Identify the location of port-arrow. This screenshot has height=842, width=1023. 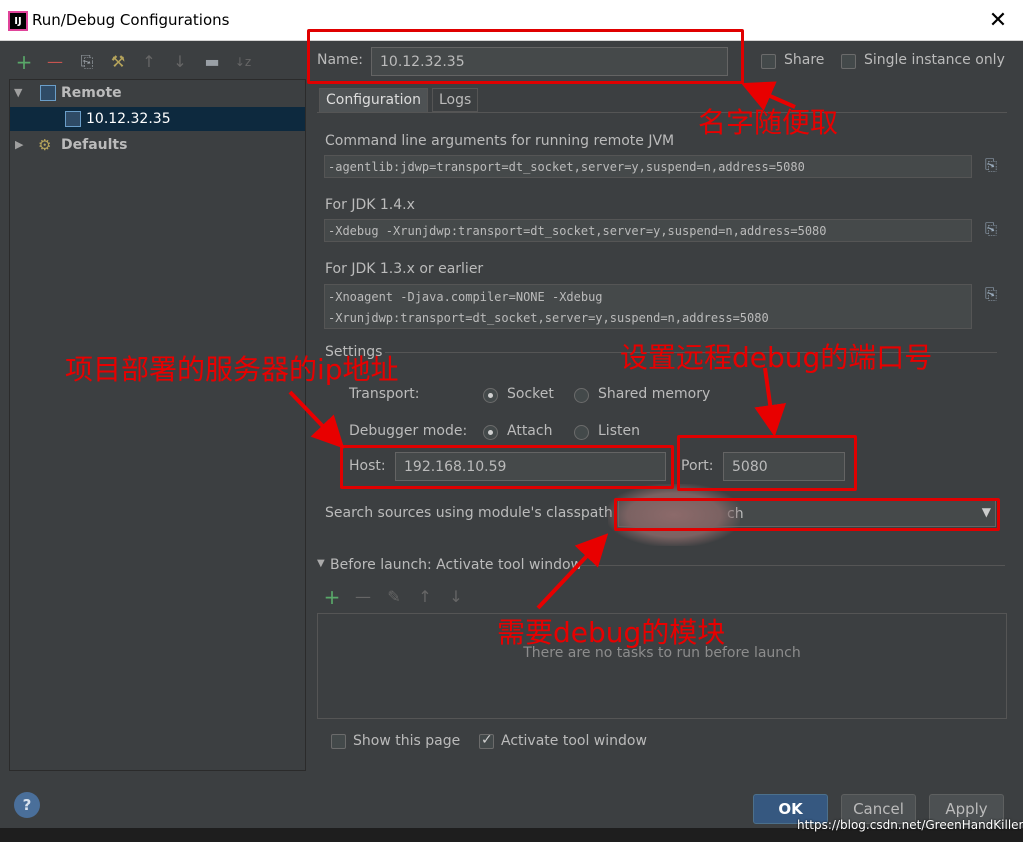
(770, 402).